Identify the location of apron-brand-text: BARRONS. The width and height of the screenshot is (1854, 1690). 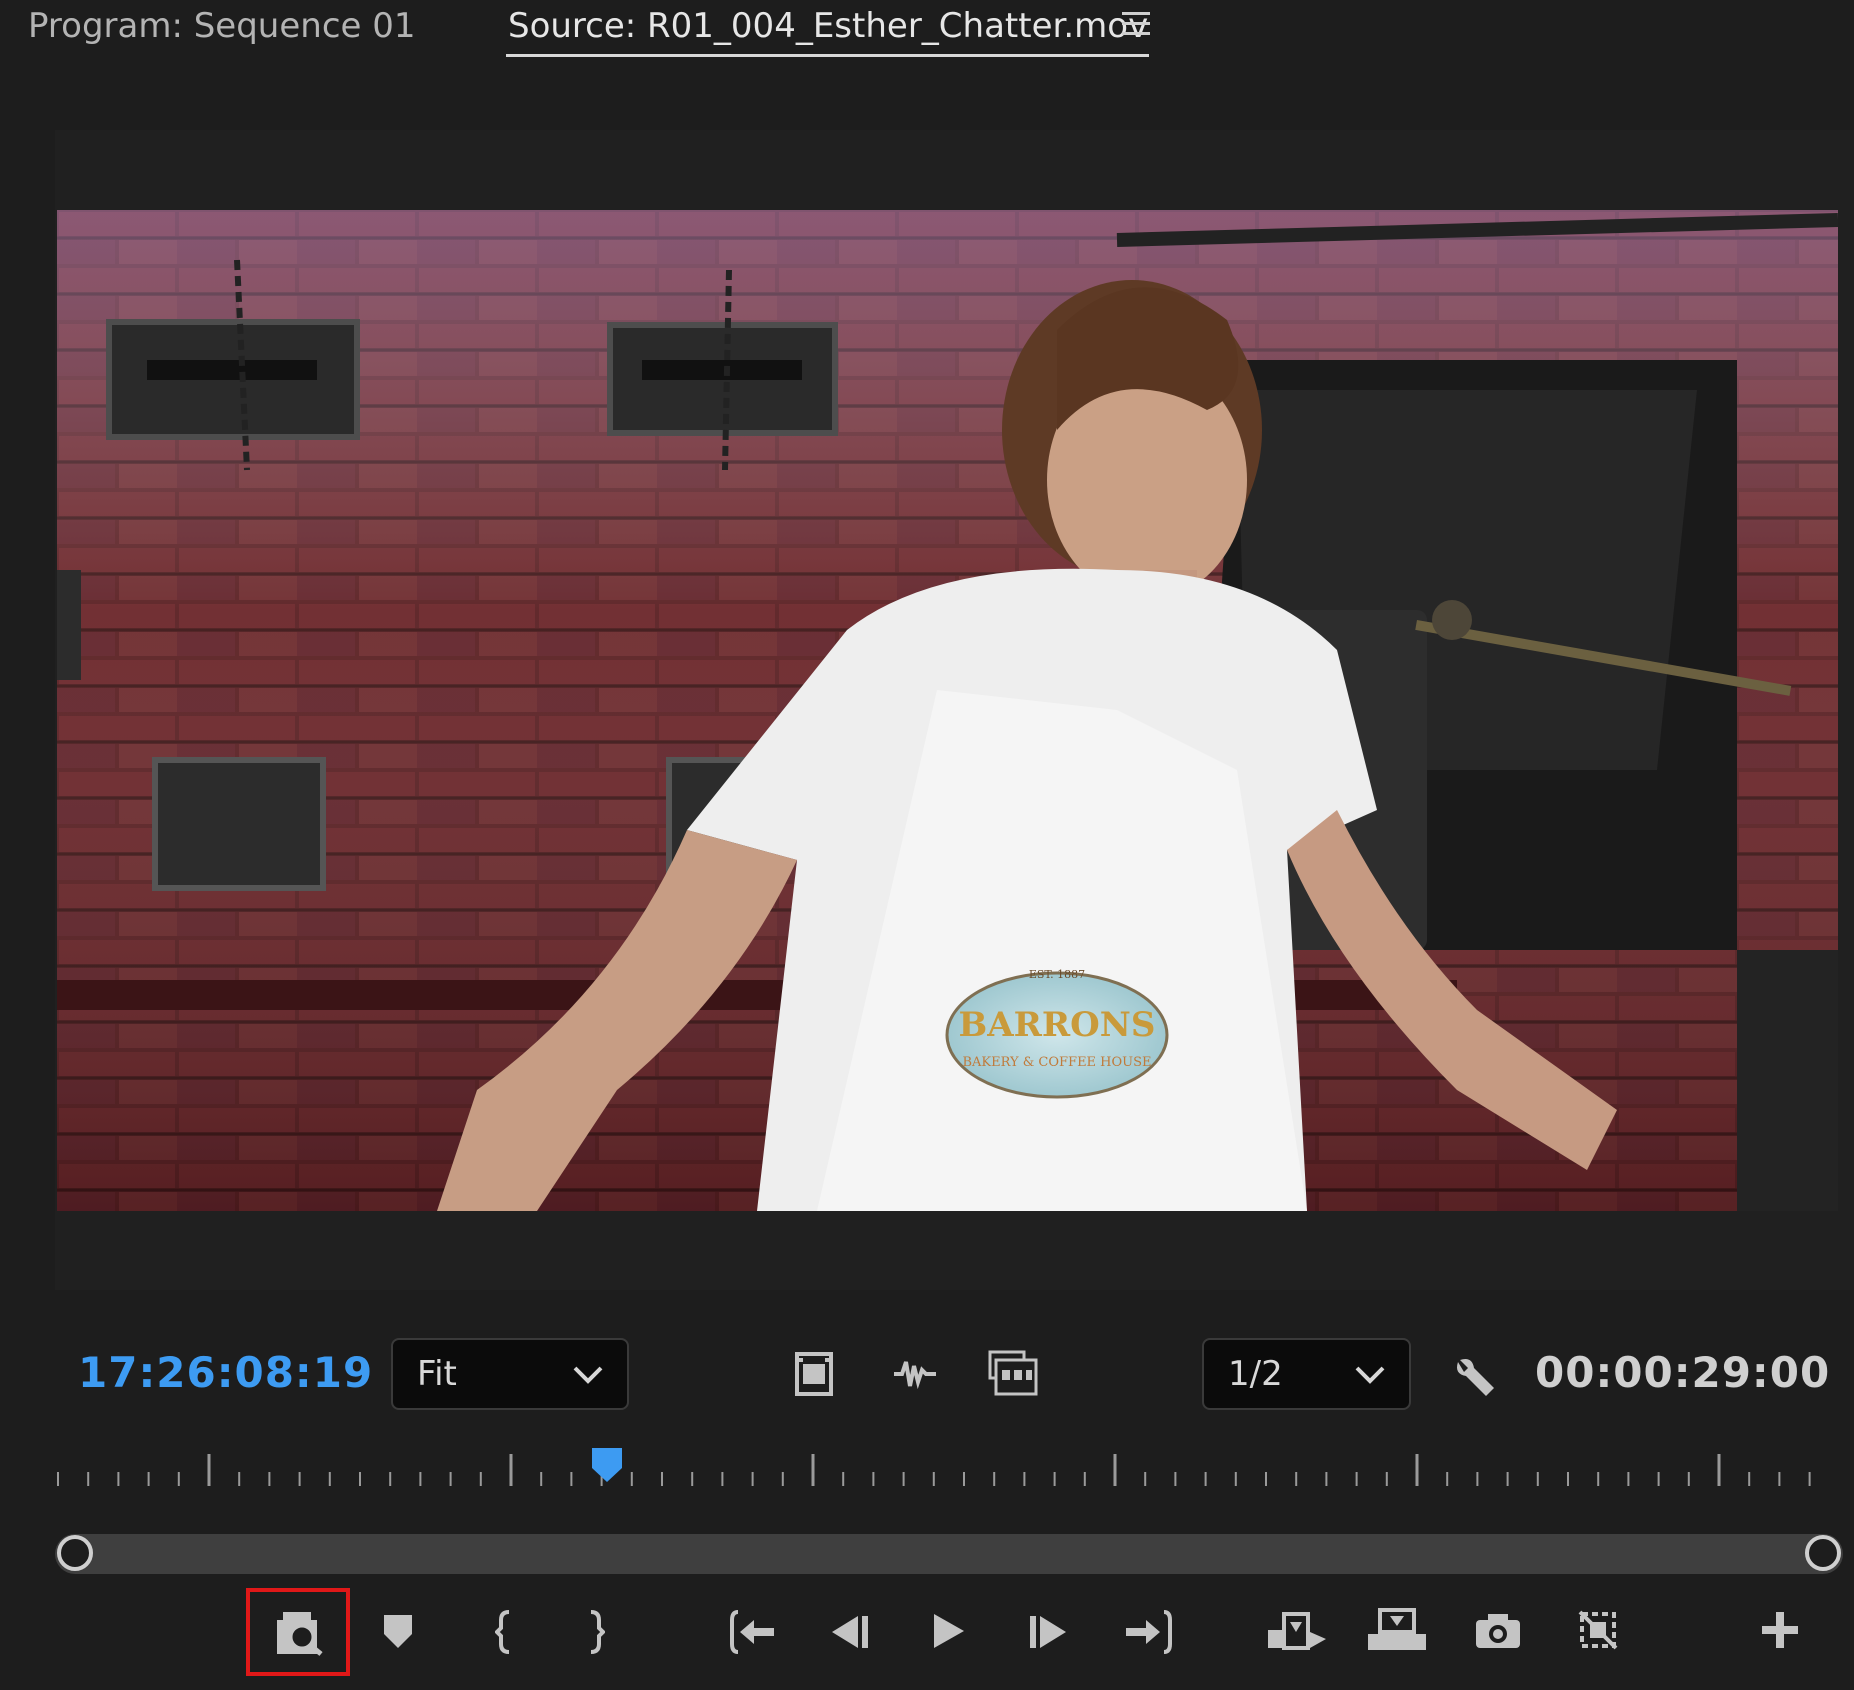
(1057, 1025).